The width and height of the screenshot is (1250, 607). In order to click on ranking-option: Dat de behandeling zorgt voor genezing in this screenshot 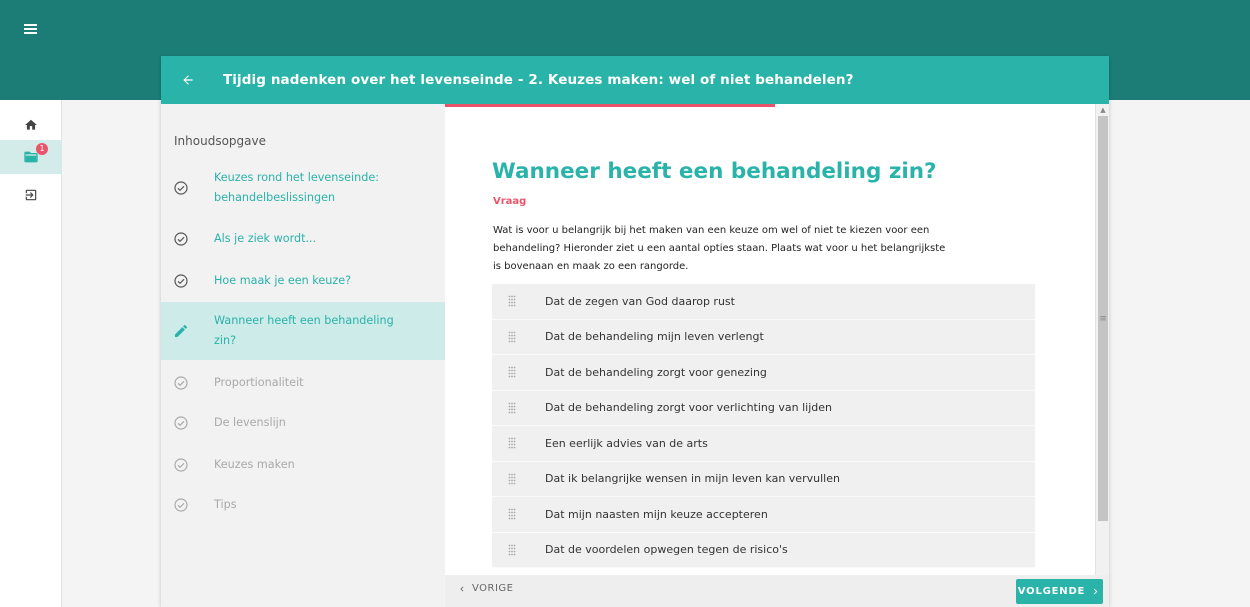, I will do `click(763, 373)`.